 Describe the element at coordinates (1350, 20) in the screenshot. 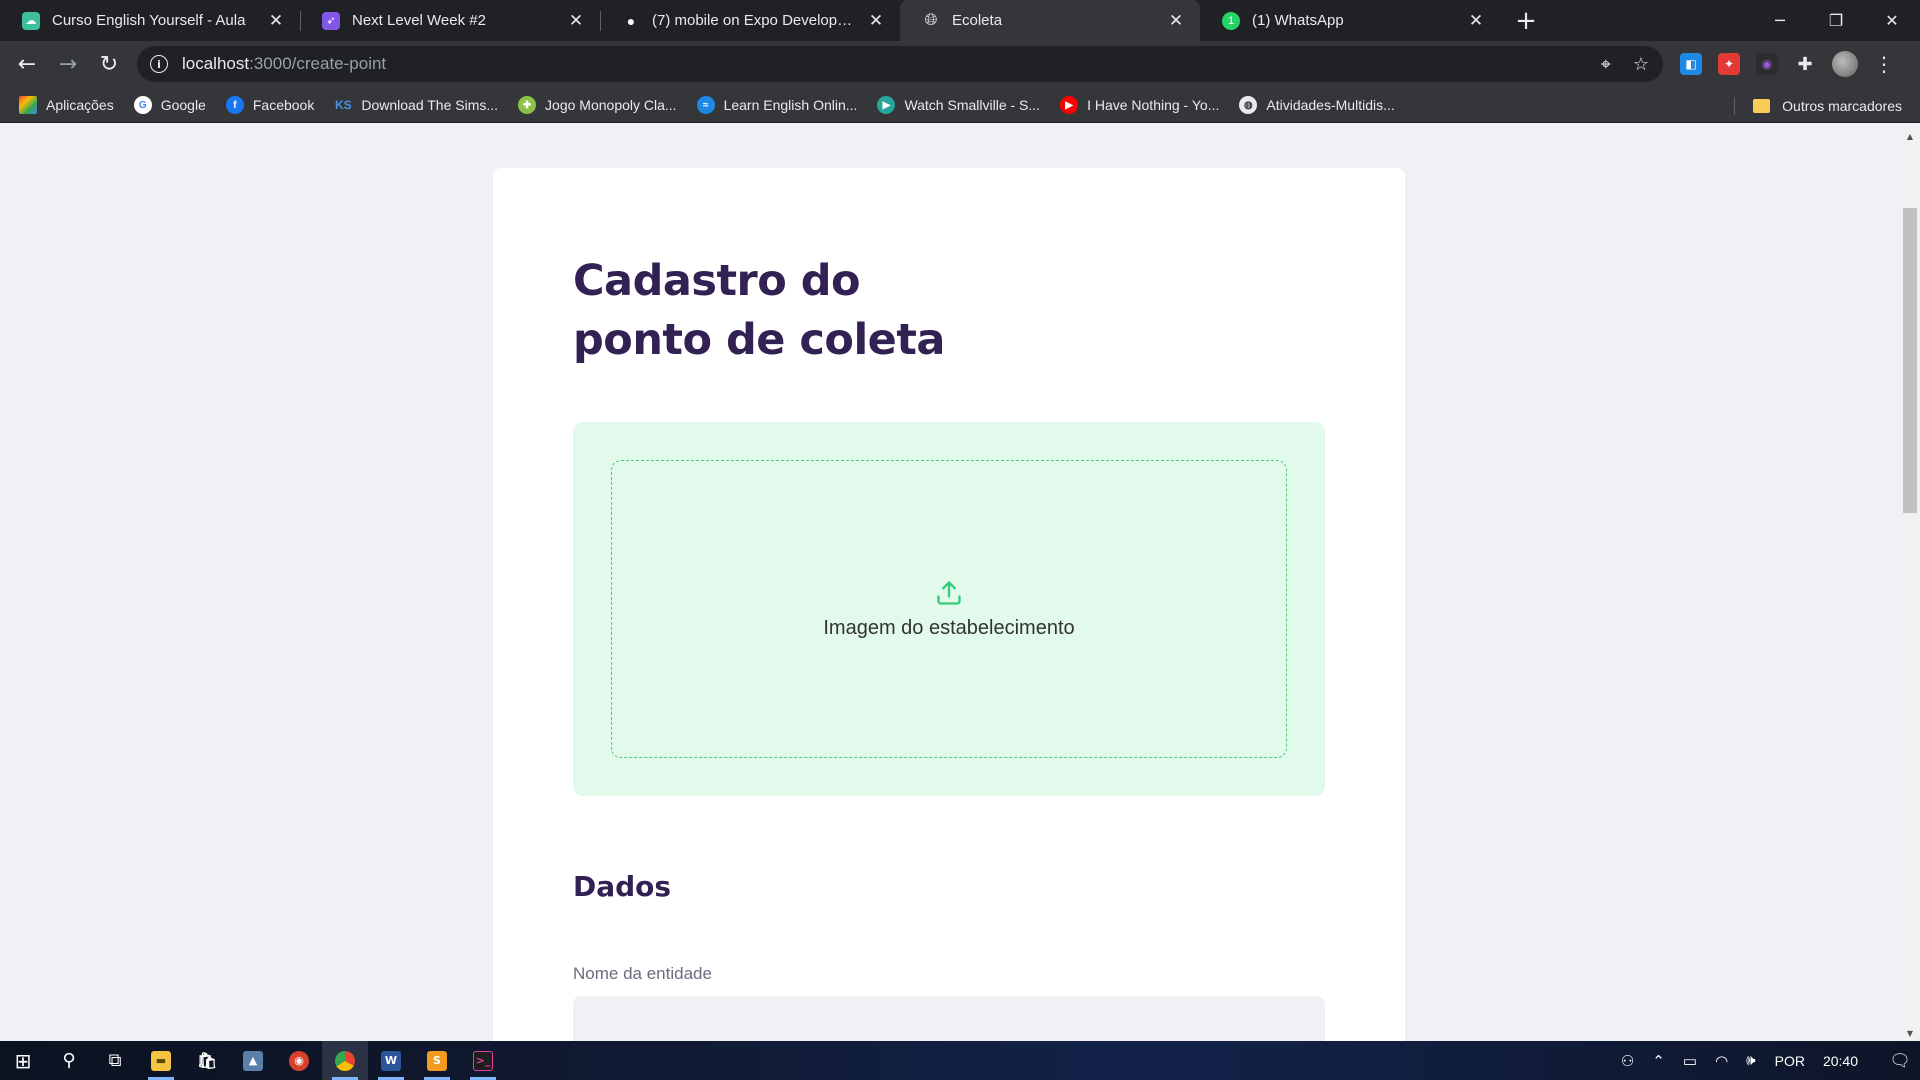

I see `tab-whatsapp: 1 (1) WhatsApp ✕` at that location.